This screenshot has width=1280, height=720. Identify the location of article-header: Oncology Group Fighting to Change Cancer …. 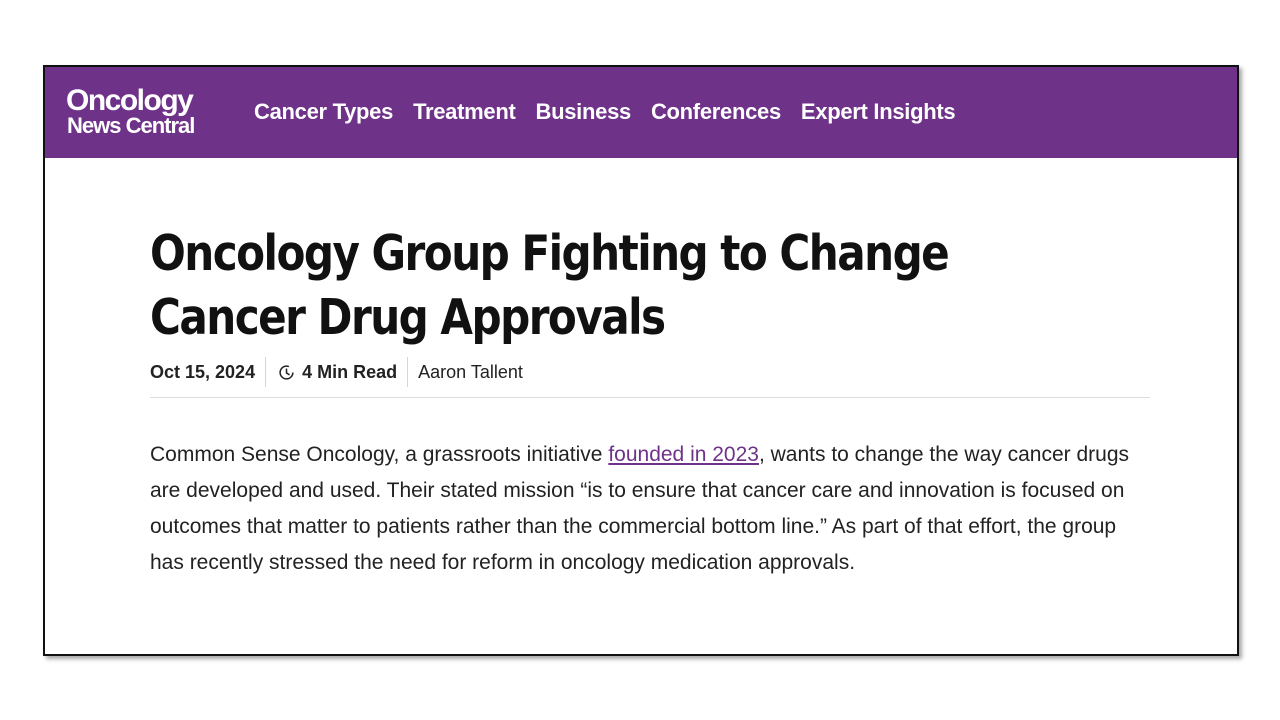
(650, 286).